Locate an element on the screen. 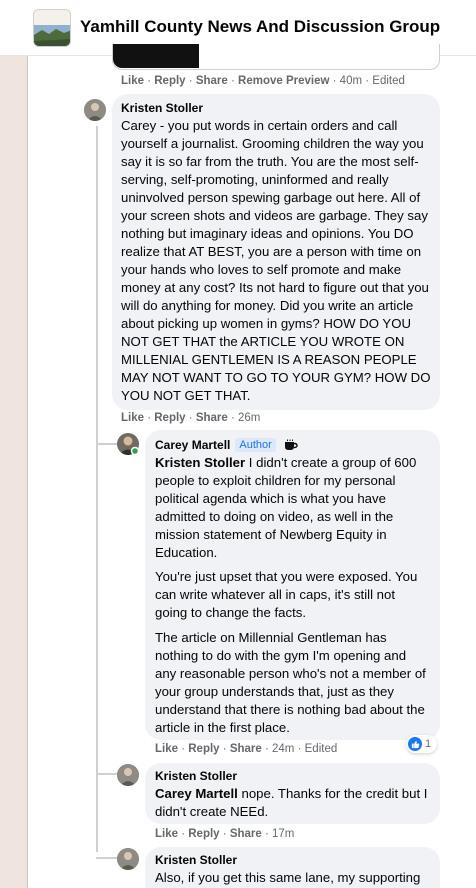  group-thumbnail is located at coordinates (52, 28).